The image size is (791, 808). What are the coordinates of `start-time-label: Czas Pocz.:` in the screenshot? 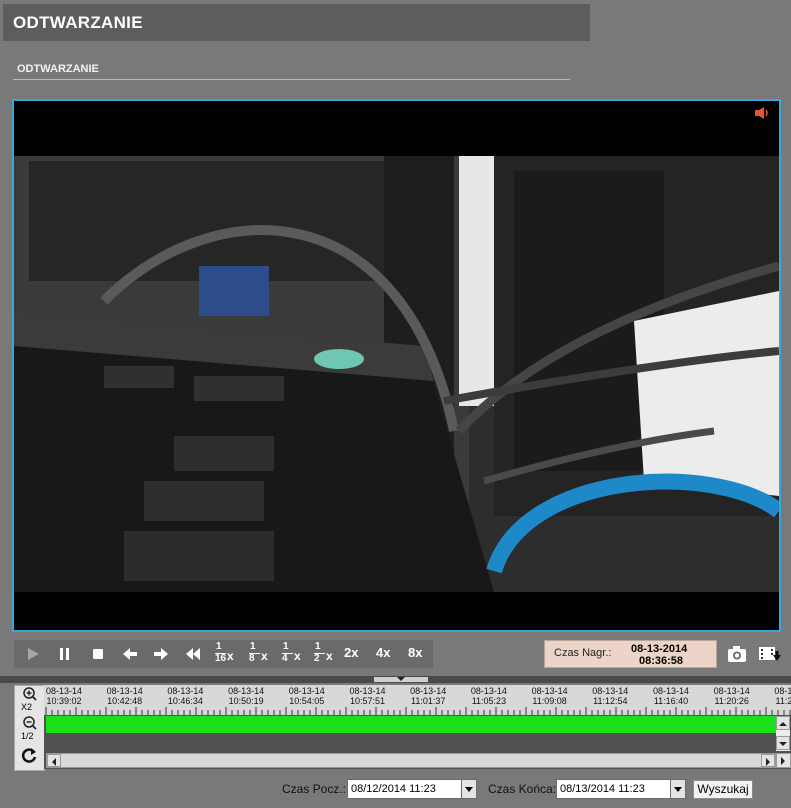 It's located at (314, 789).